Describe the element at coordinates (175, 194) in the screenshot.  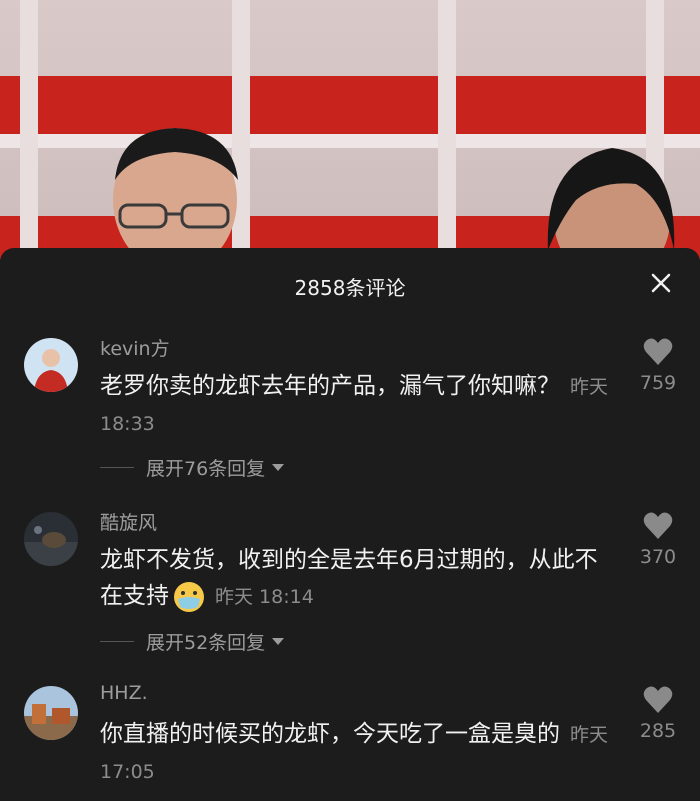
I see `presenter-left-figure` at that location.